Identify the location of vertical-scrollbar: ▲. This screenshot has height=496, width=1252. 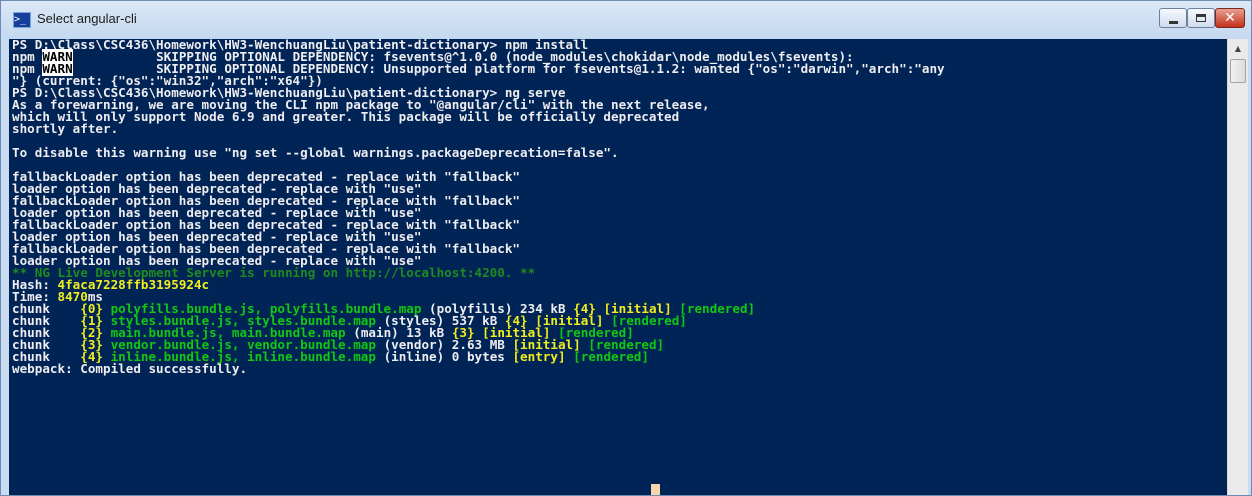
(1237, 267).